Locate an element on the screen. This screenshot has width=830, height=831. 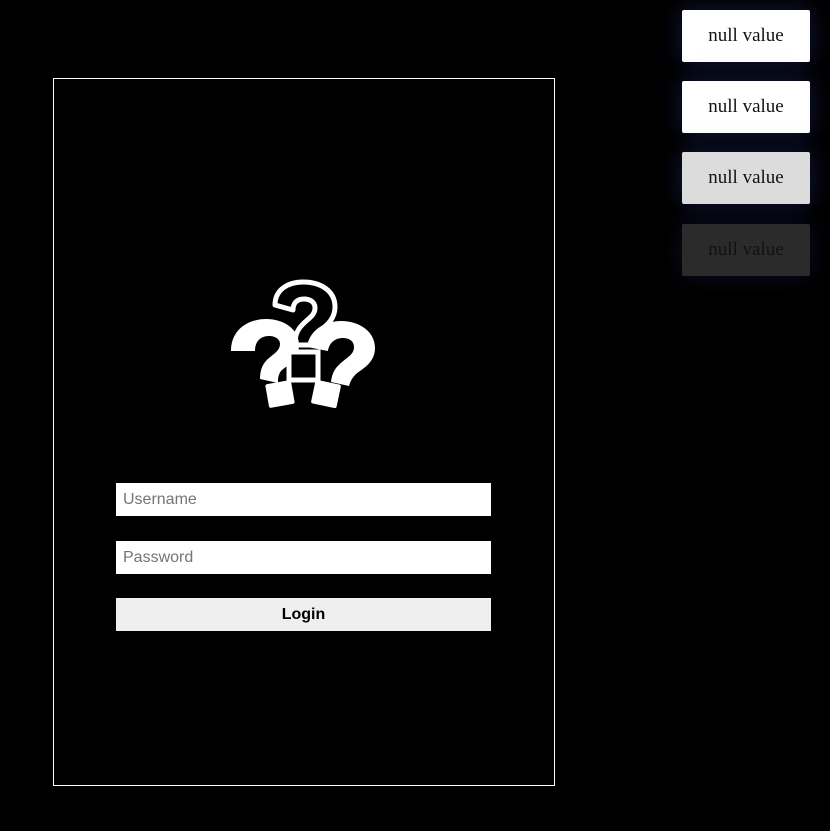
question-marks-icon is located at coordinates (304, 346).